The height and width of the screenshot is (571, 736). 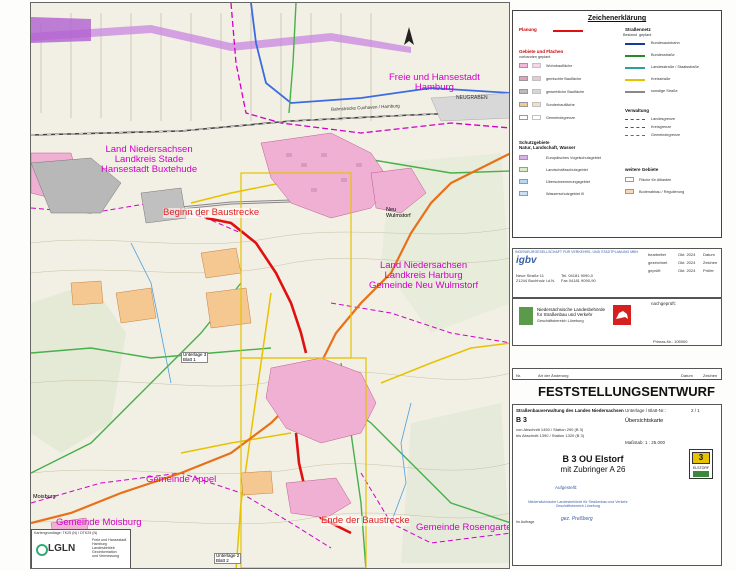 What do you see at coordinates (701, 474) in the screenshot?
I see `road-sign-green-icon` at bounding box center [701, 474].